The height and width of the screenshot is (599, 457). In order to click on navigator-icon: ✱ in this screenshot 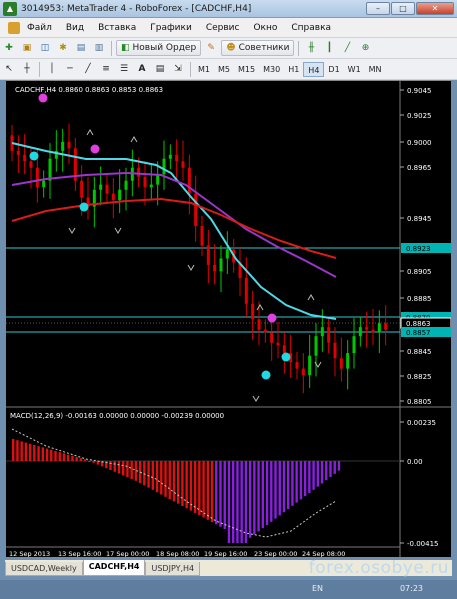, I will do `click(63, 48)`.